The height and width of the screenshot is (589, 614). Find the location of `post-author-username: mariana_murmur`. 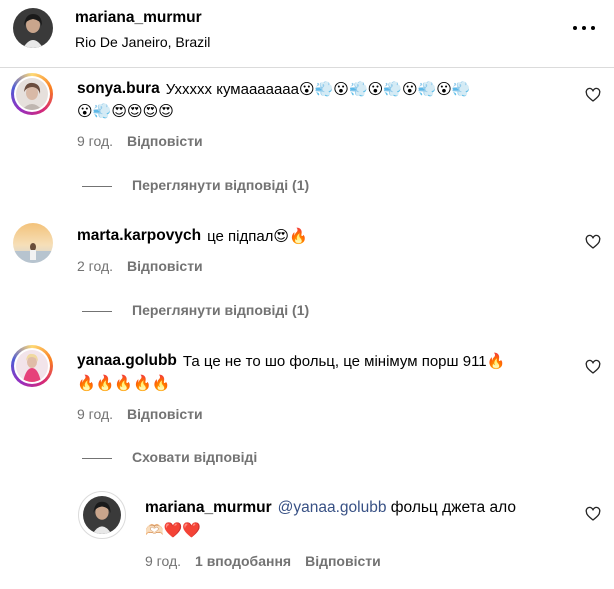

post-author-username: mariana_murmur is located at coordinates (138, 18).